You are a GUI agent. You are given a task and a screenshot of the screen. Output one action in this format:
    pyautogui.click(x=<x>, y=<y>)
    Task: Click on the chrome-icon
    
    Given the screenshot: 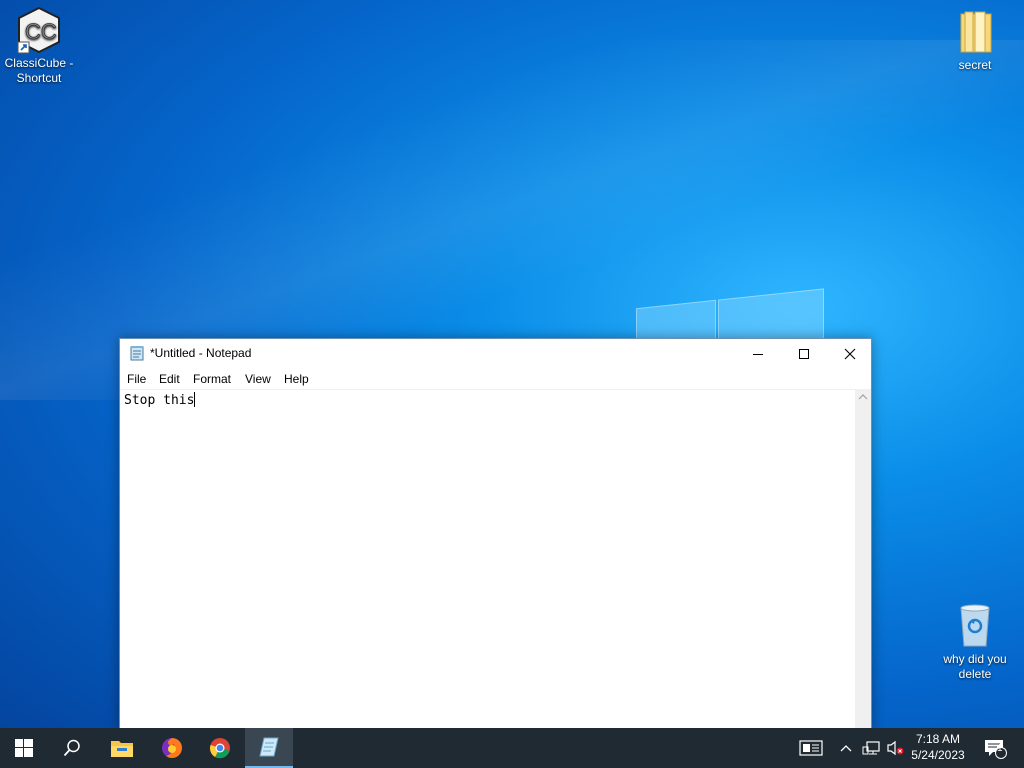 What is the action you would take?
    pyautogui.click(x=220, y=748)
    